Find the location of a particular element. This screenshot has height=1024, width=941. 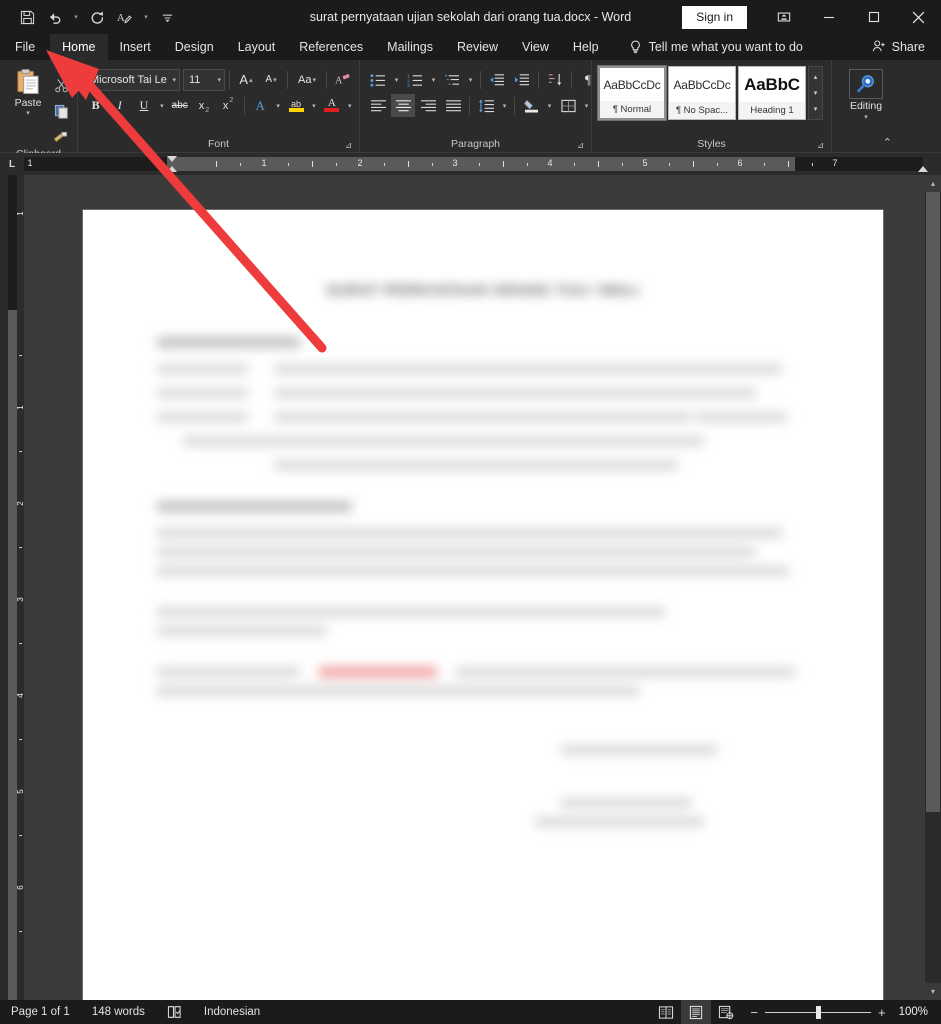

paste-dropdown-caret-icon: ▾ is located at coordinates (28, 114).